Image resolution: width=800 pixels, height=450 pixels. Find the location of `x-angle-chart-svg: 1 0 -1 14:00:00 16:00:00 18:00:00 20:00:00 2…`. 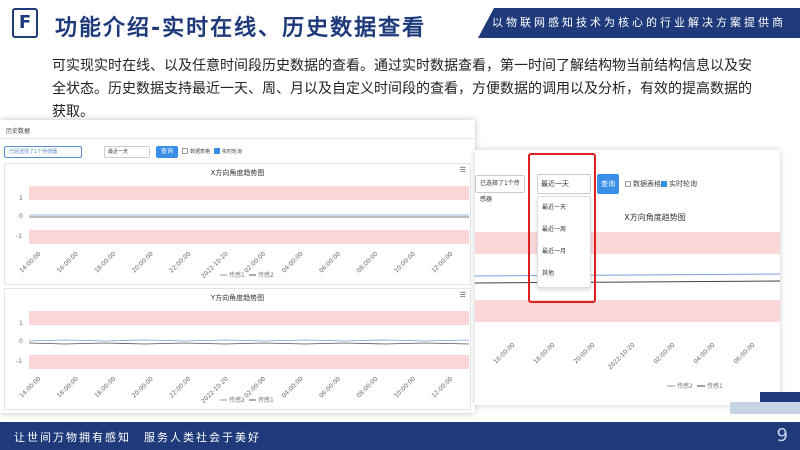

x-angle-chart-svg: 1 0 -1 14:00:00 16:00:00 18:00:00 20:00:00 2… is located at coordinates (242, 233).